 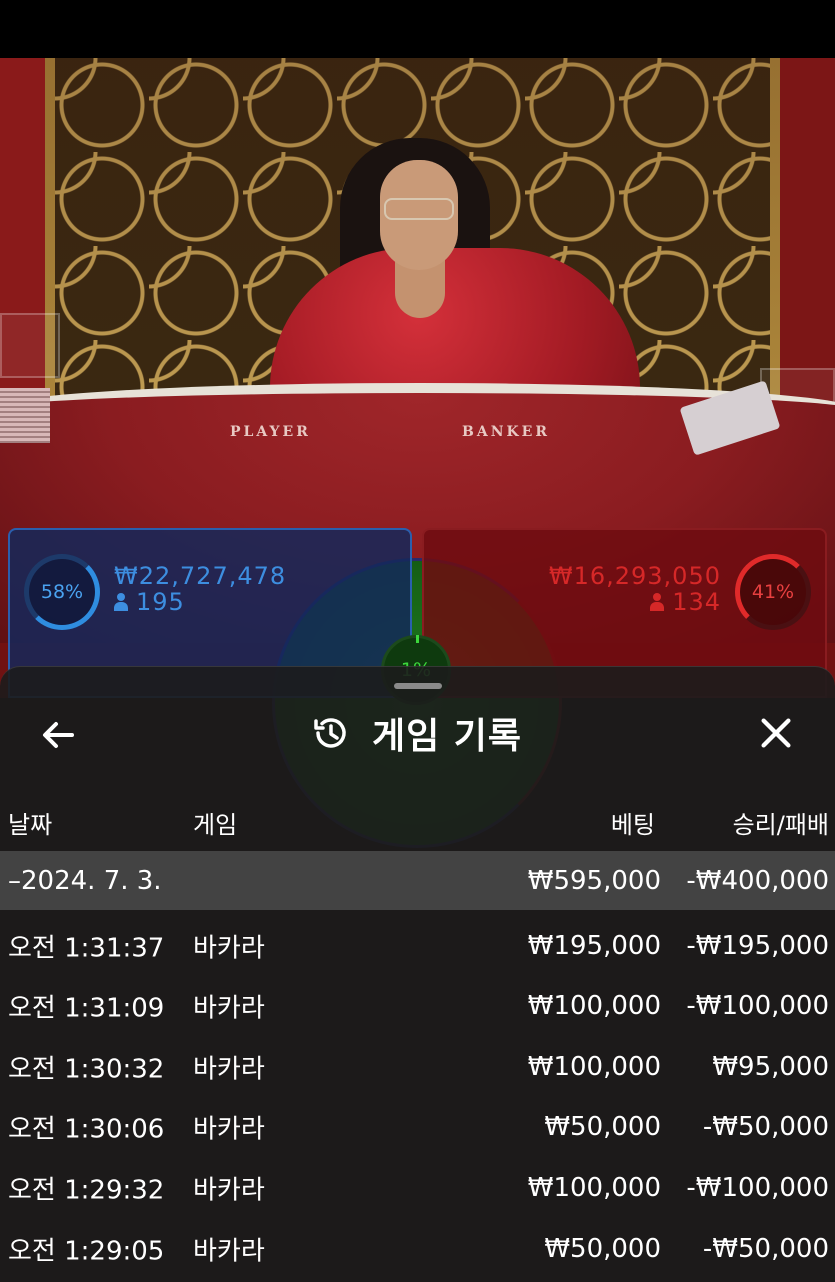 What do you see at coordinates (85, 880) in the screenshot?
I see `date-group-date: –2024. 7. 3.` at bounding box center [85, 880].